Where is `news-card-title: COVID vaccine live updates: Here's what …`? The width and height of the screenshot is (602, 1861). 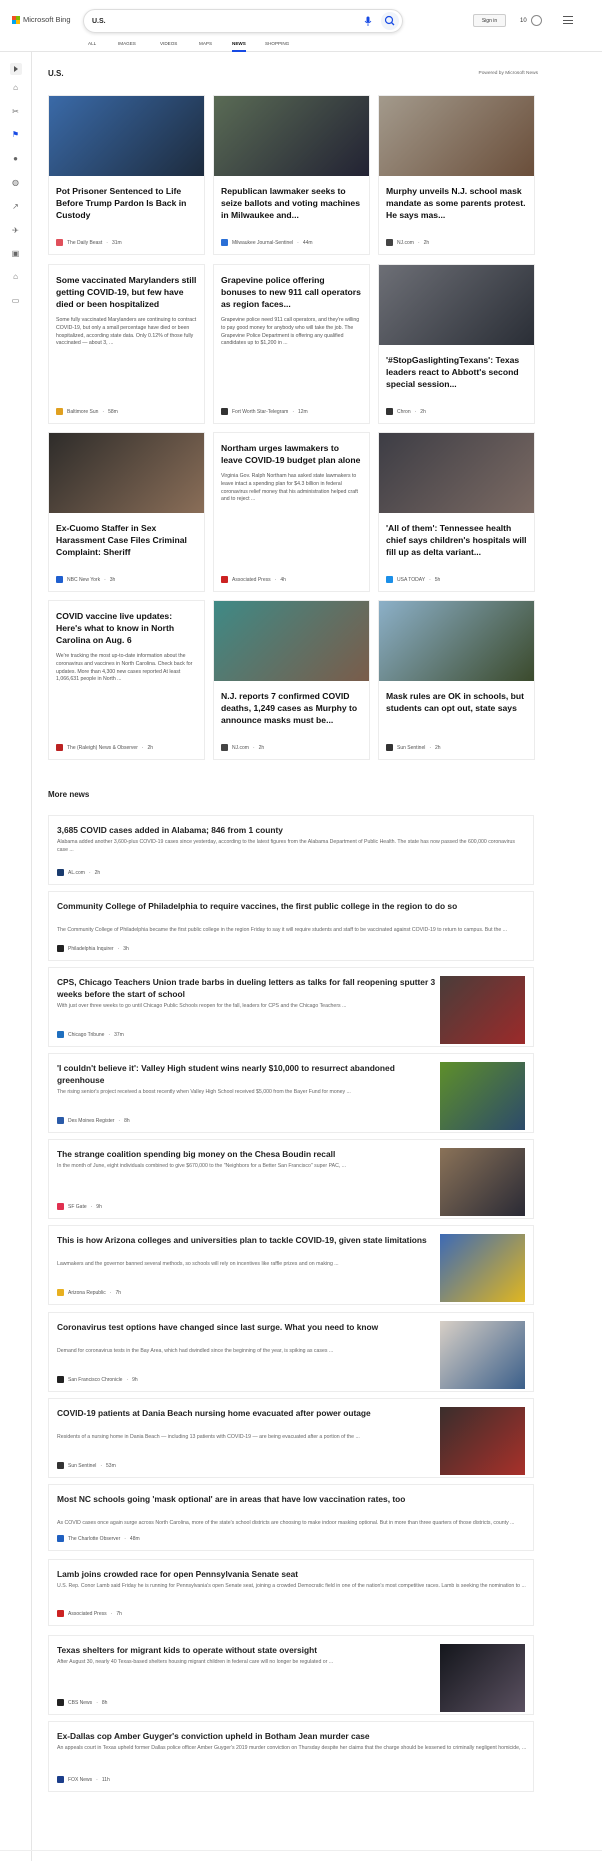 news-card-title: COVID vaccine live updates: Here's what … is located at coordinates (126, 628).